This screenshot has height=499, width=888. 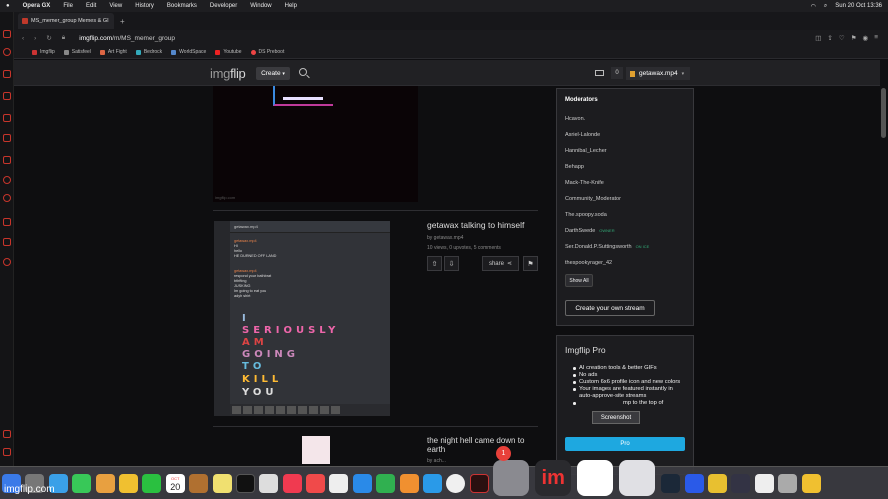 I want to click on extension-icon: ⚑, so click(x=854, y=38).